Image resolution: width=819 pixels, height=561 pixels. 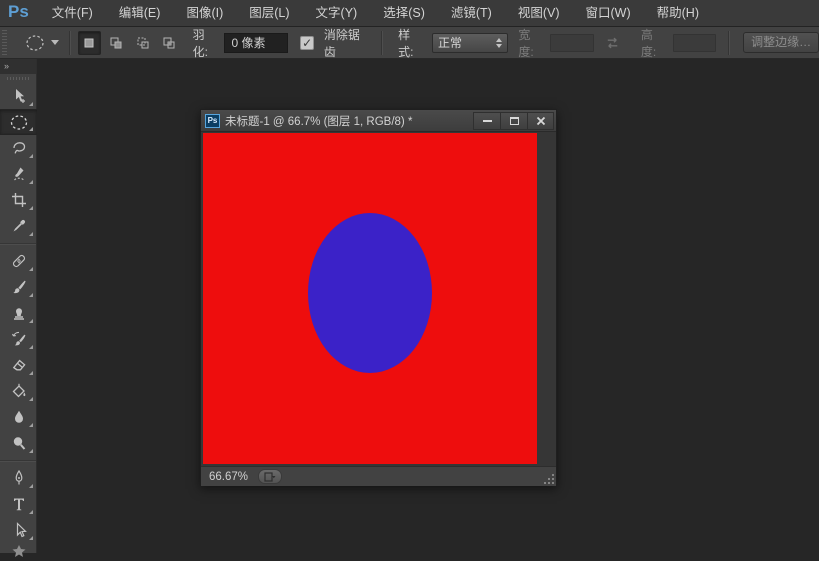 I want to click on tool-spot-healing-brush, so click(x=18, y=261).